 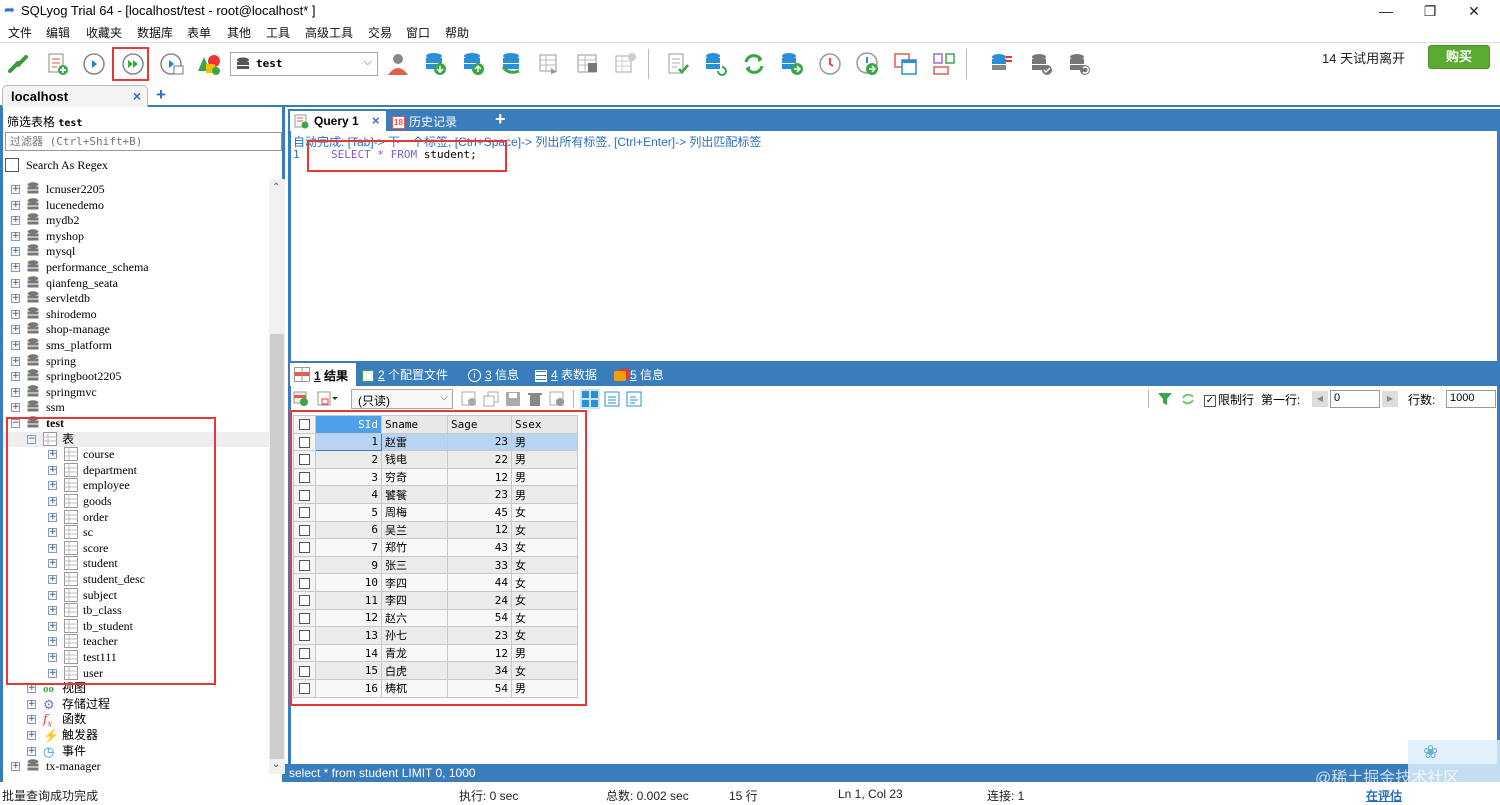 What do you see at coordinates (12, 165) in the screenshot?
I see `checkbox` at bounding box center [12, 165].